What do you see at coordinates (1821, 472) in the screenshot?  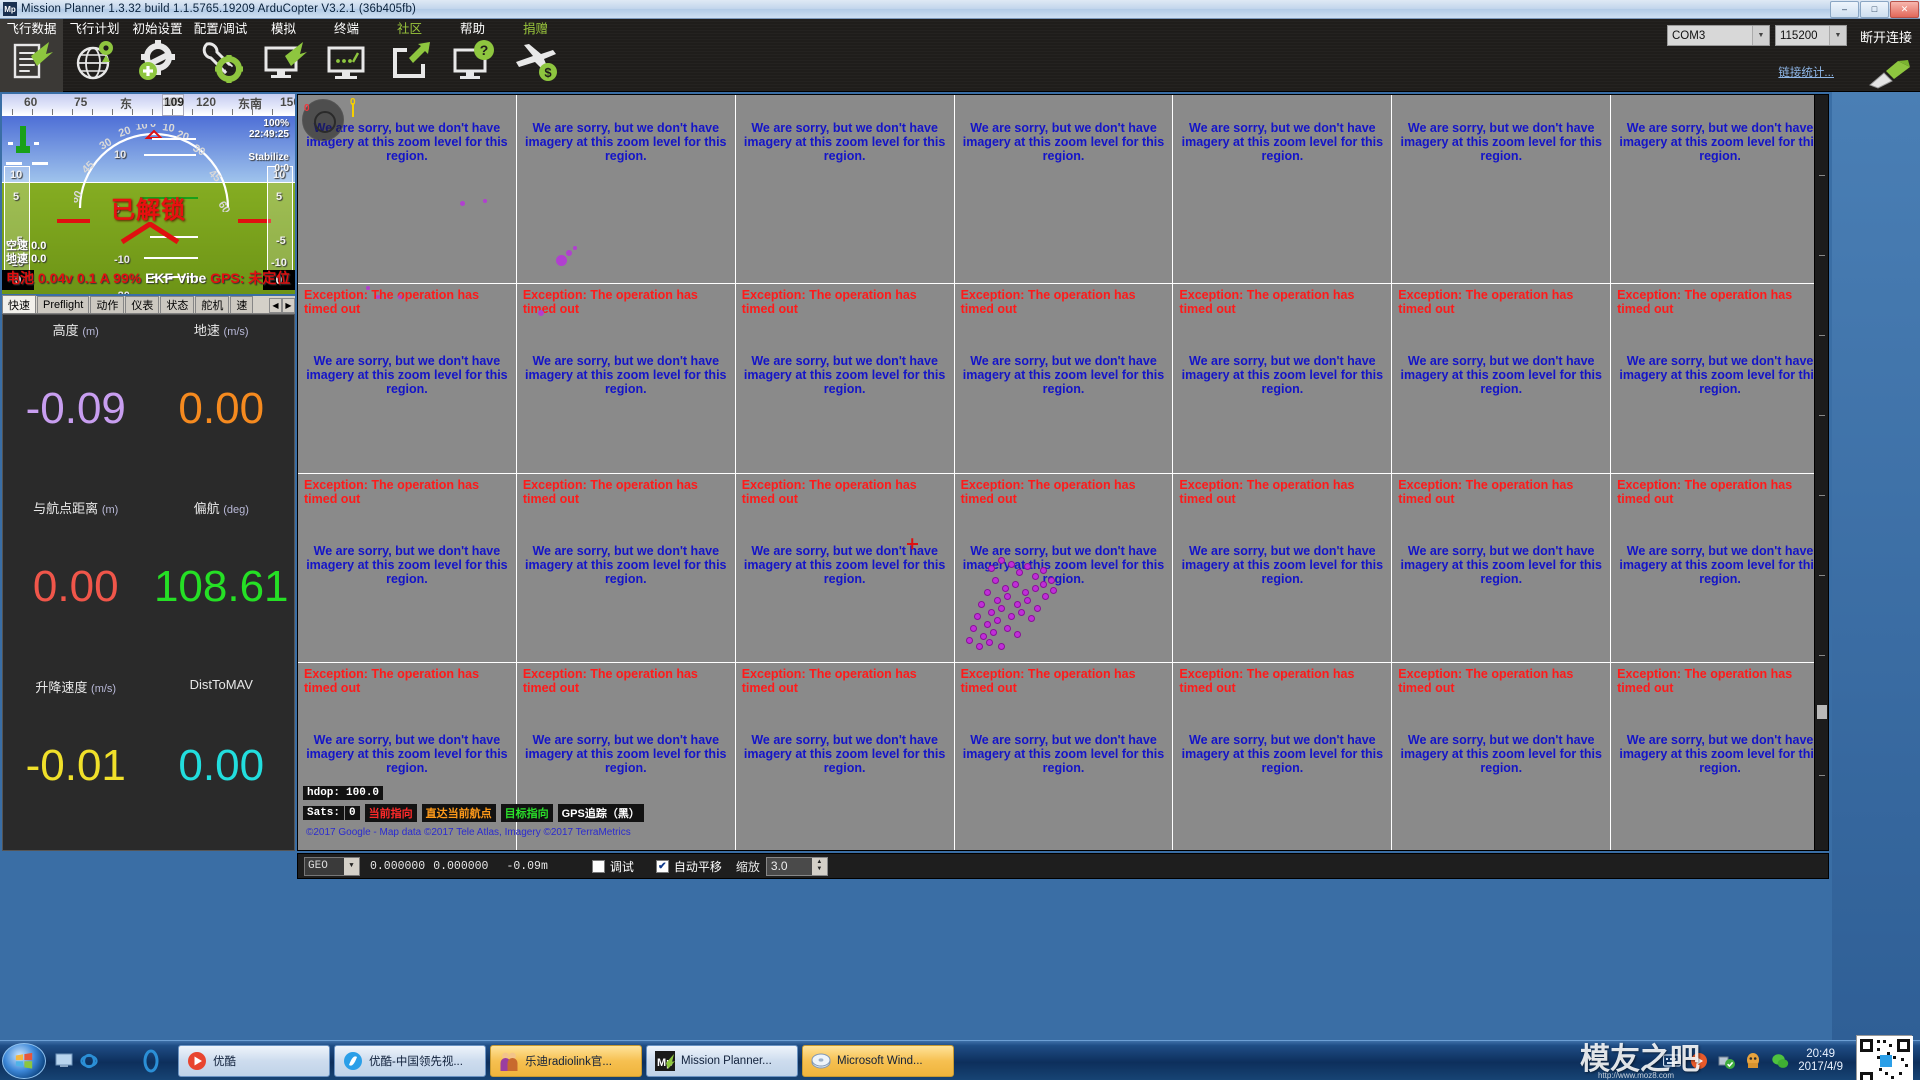 I see `map-zoom-scrollbar` at bounding box center [1821, 472].